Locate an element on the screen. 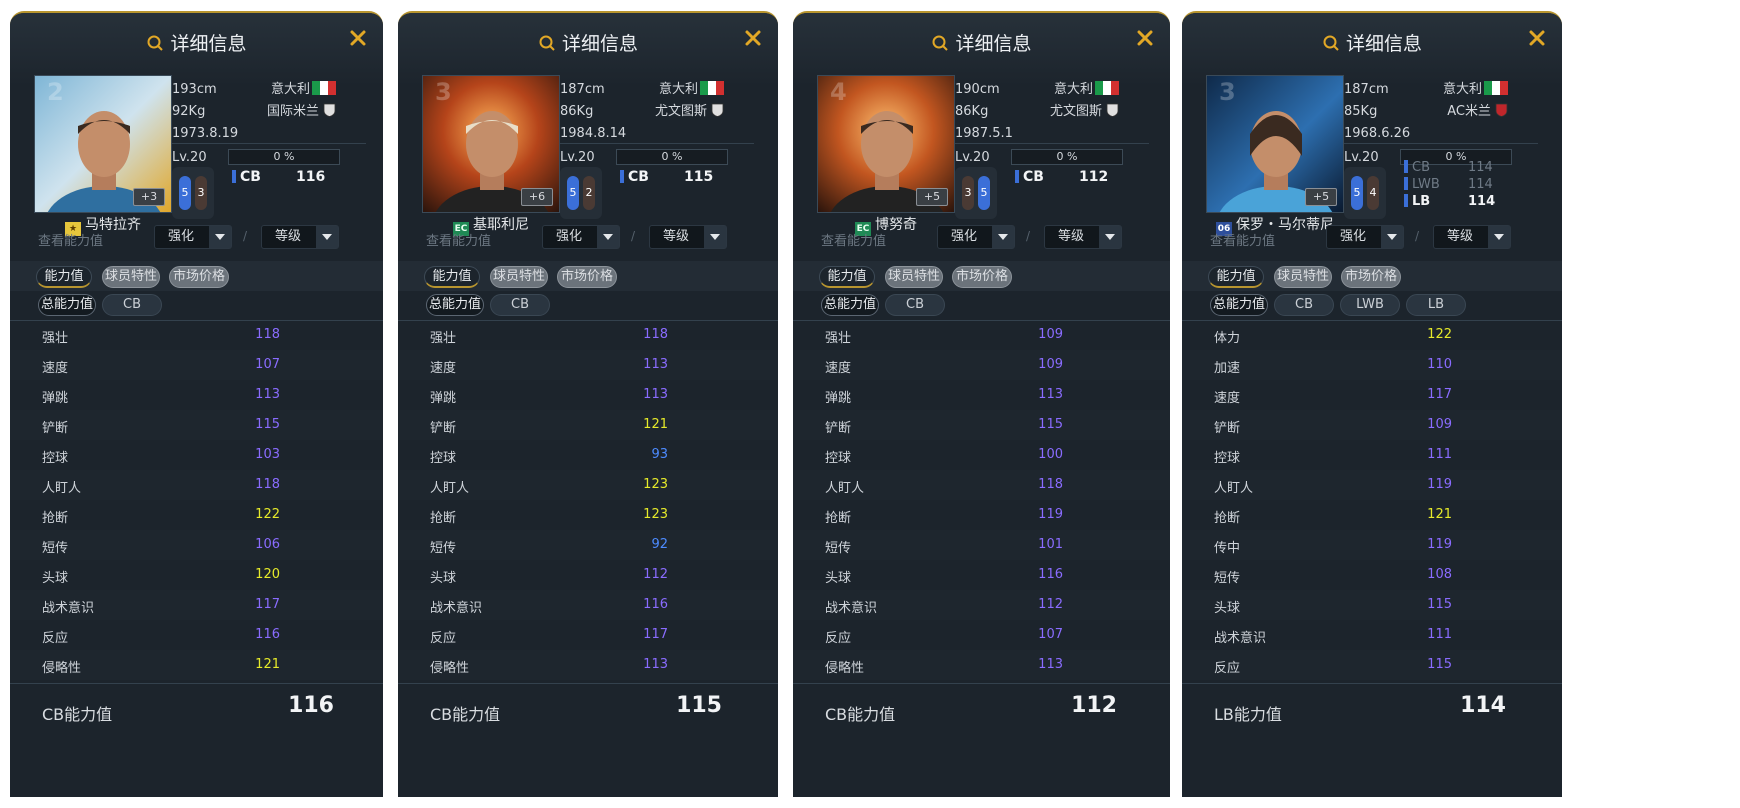 This screenshot has width=1740, height=808. stat-row: 短传 101 is located at coordinates (981, 545).